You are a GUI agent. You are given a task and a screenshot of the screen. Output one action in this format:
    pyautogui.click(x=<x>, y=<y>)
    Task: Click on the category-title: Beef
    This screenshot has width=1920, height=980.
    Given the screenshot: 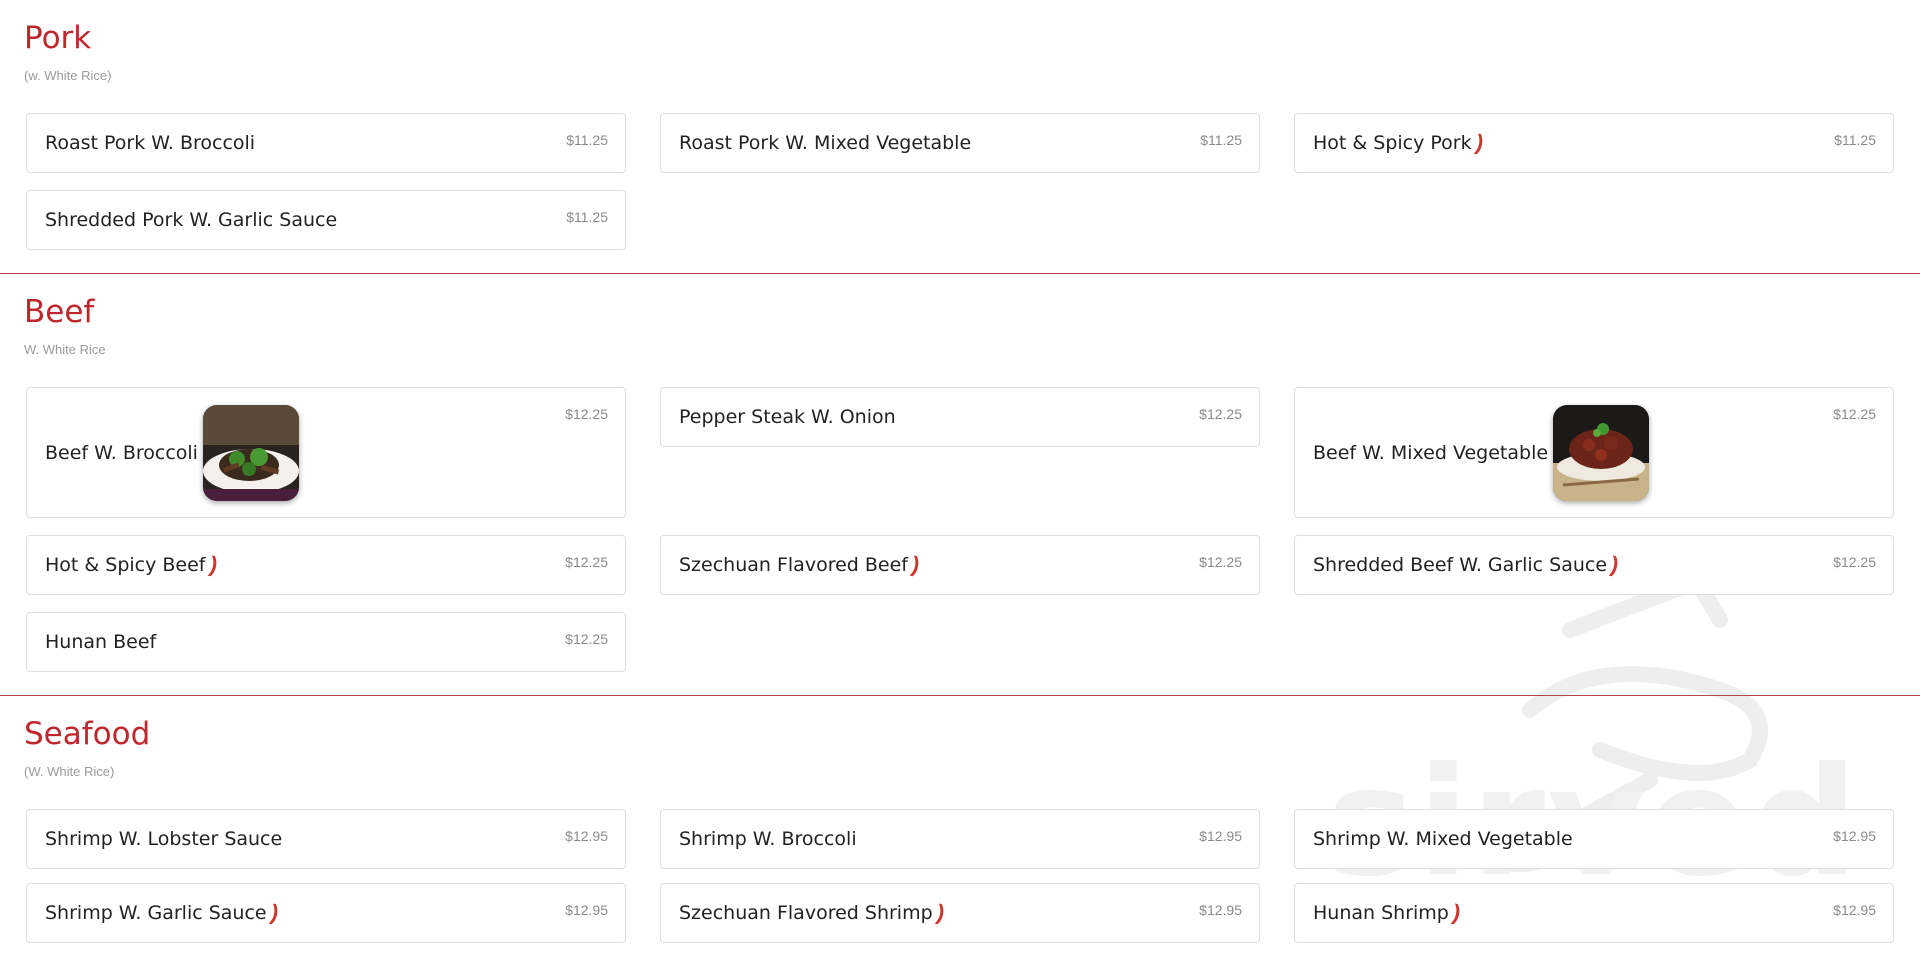 What is the action you would take?
    pyautogui.click(x=59, y=312)
    